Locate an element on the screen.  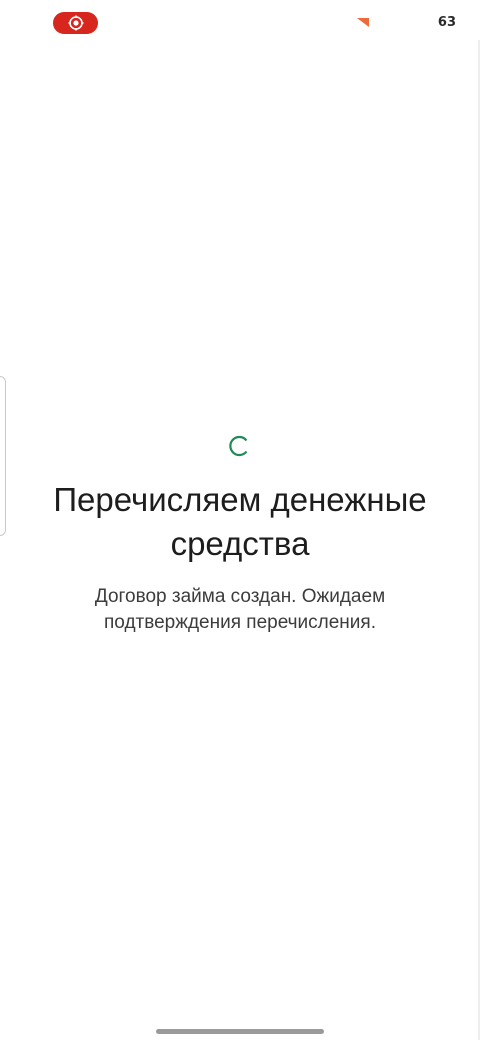
page-title: Перечисляем денежные средства is located at coordinates (240, 521).